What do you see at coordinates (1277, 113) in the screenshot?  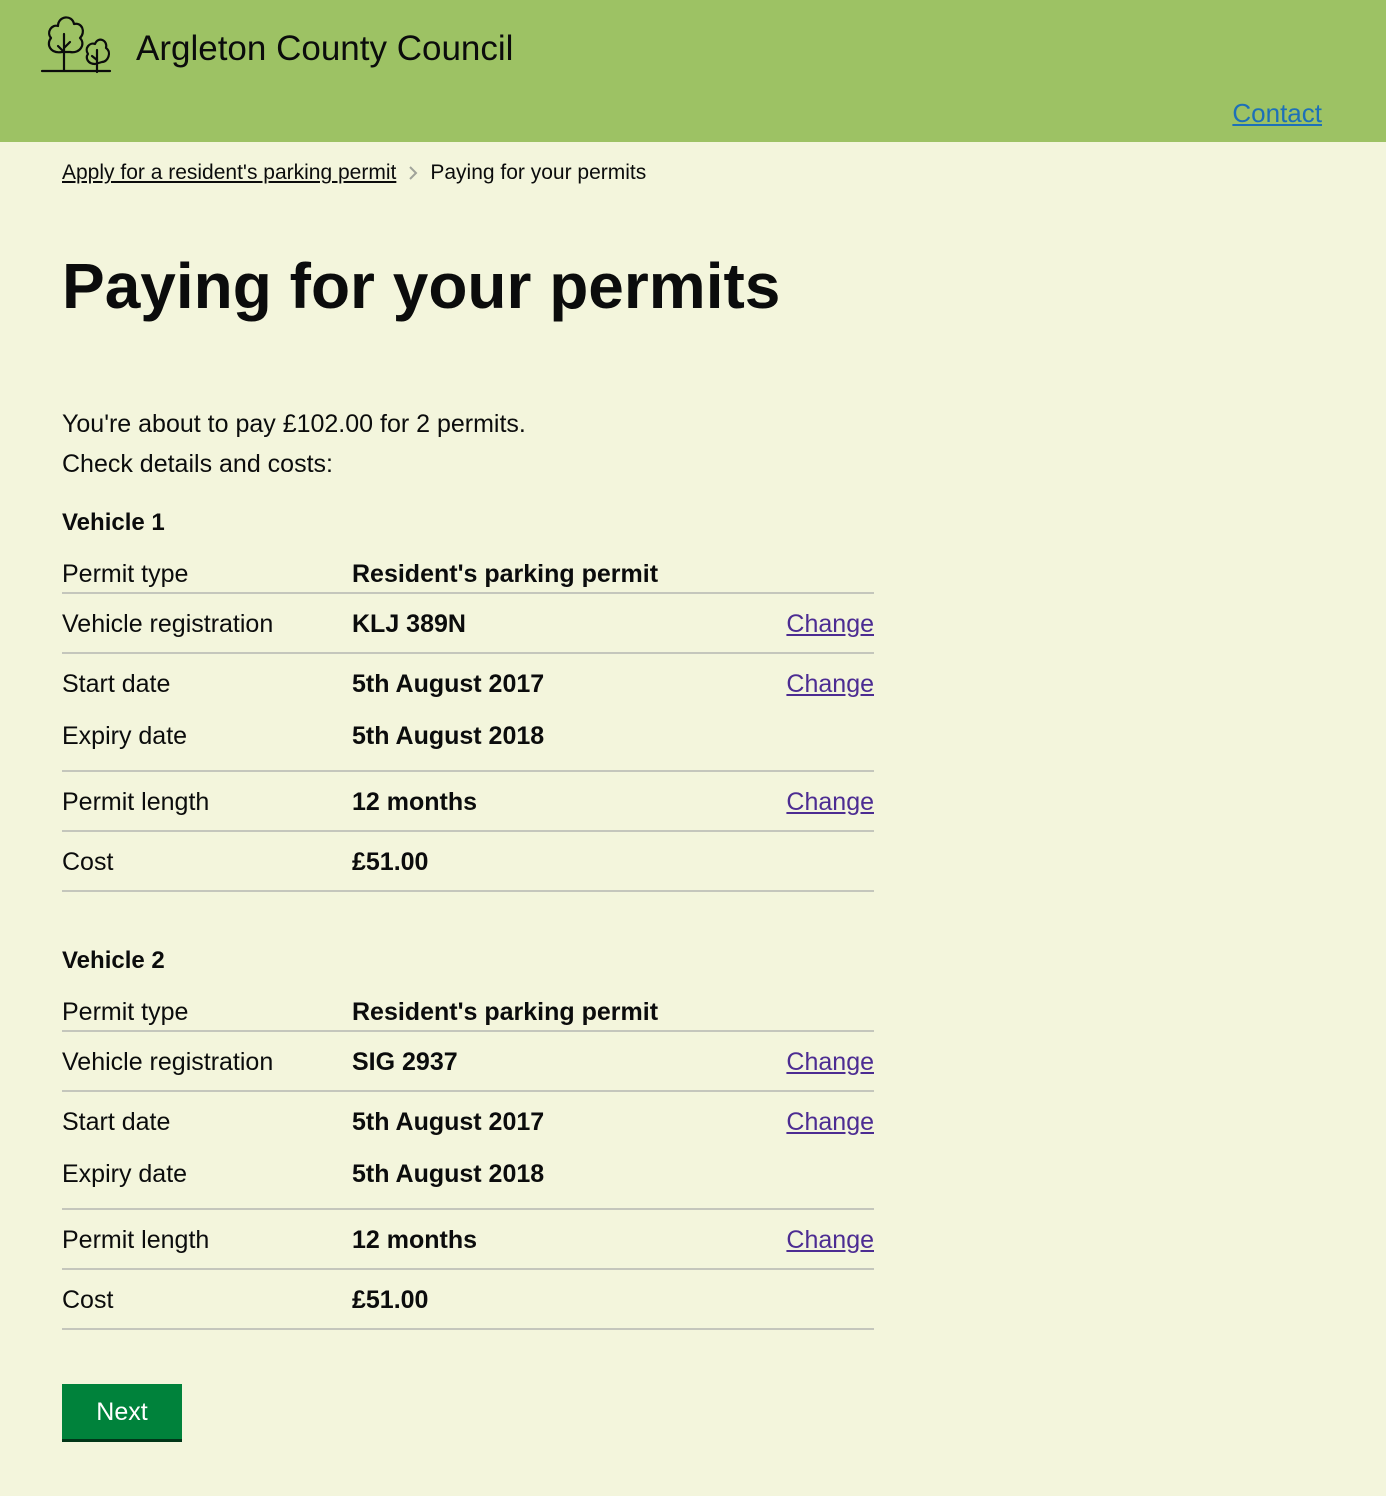 I see `contact-link: Contact` at bounding box center [1277, 113].